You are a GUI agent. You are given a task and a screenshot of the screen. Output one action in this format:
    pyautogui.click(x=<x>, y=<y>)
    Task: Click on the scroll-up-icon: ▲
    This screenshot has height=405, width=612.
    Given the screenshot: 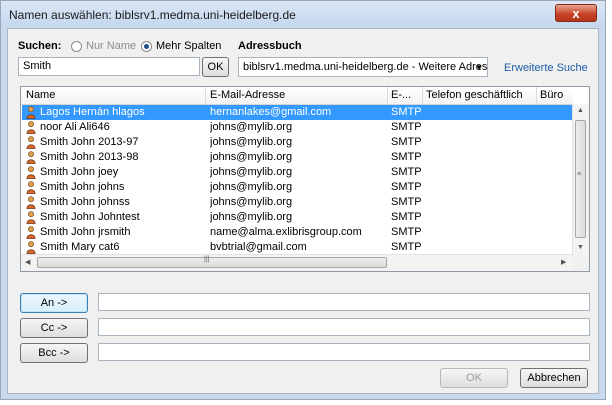 What is the action you would take?
    pyautogui.click(x=580, y=110)
    